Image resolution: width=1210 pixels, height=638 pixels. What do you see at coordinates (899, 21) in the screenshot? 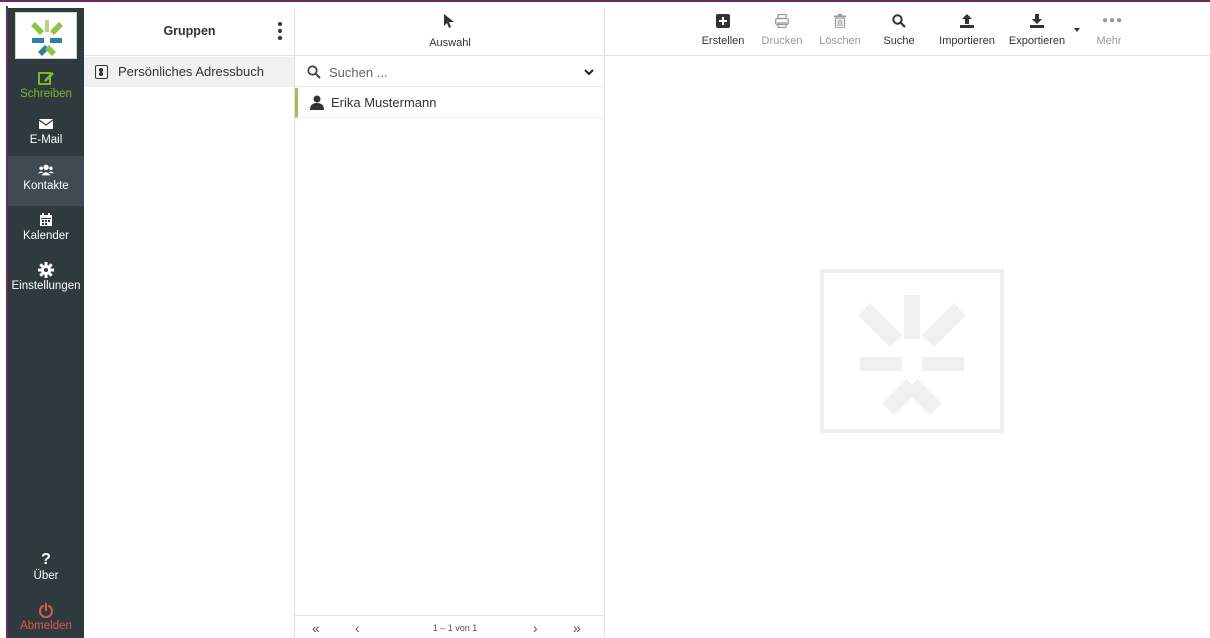
I see `magnifier-icon` at bounding box center [899, 21].